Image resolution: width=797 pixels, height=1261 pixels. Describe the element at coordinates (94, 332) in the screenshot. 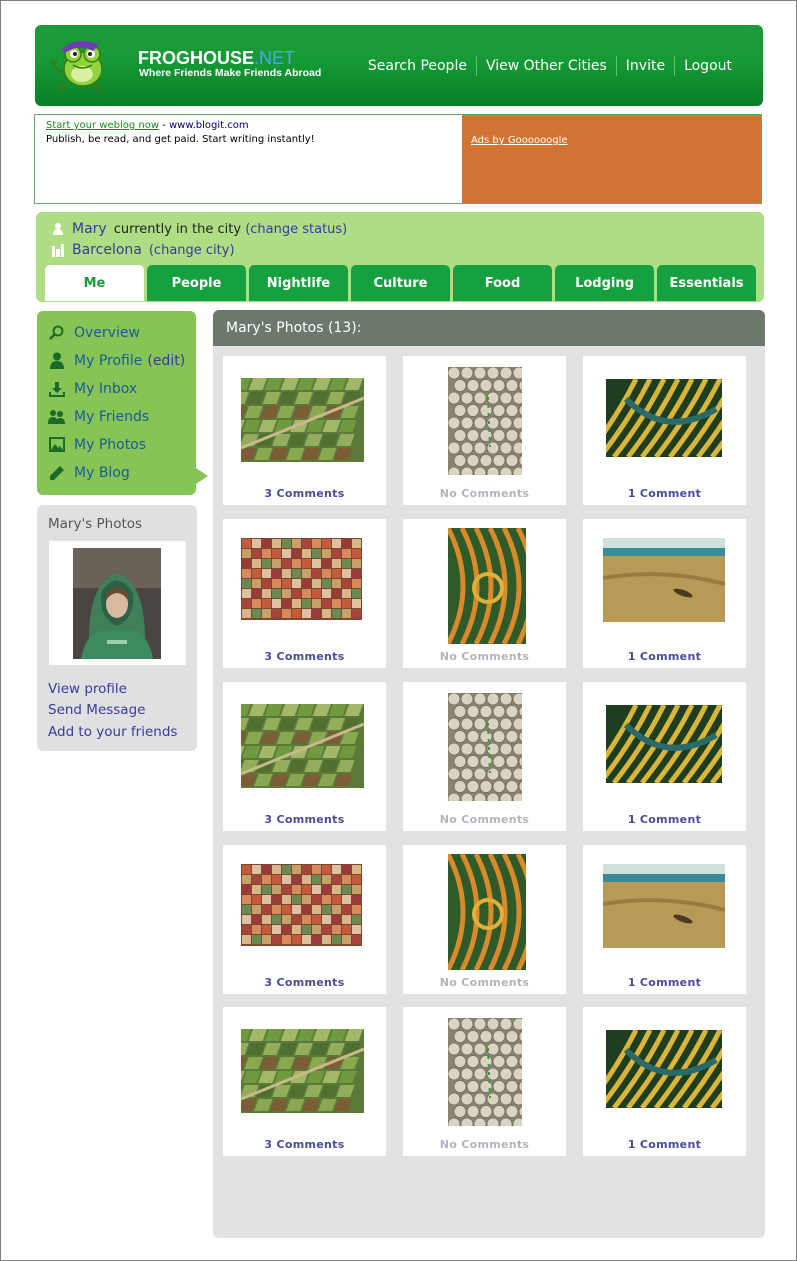

I see `sidebar-item-overview: Overview` at that location.